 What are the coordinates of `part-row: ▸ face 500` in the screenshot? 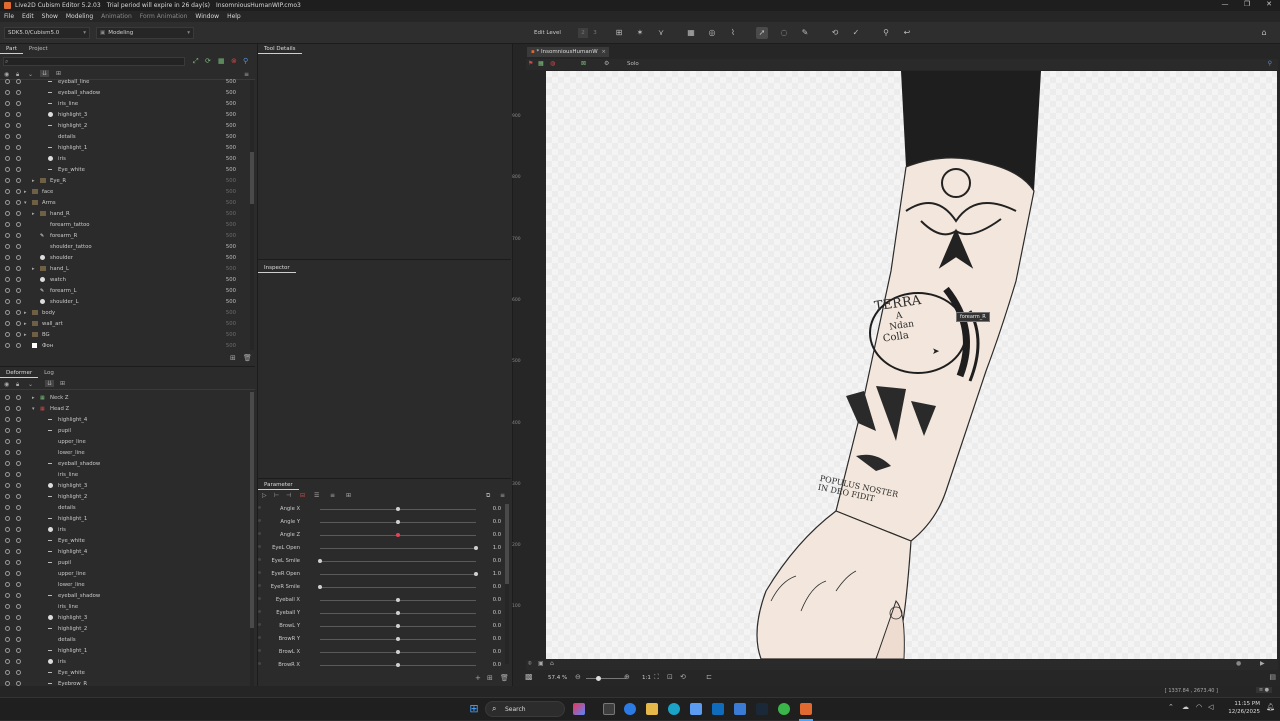 It's located at (125, 191).